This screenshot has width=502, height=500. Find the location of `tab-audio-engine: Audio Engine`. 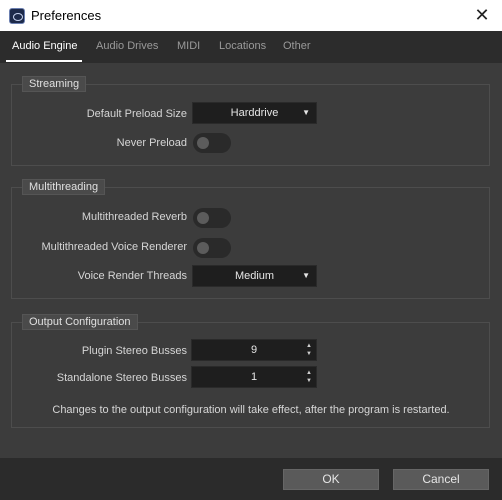

tab-audio-engine: Audio Engine is located at coordinates (44, 46).